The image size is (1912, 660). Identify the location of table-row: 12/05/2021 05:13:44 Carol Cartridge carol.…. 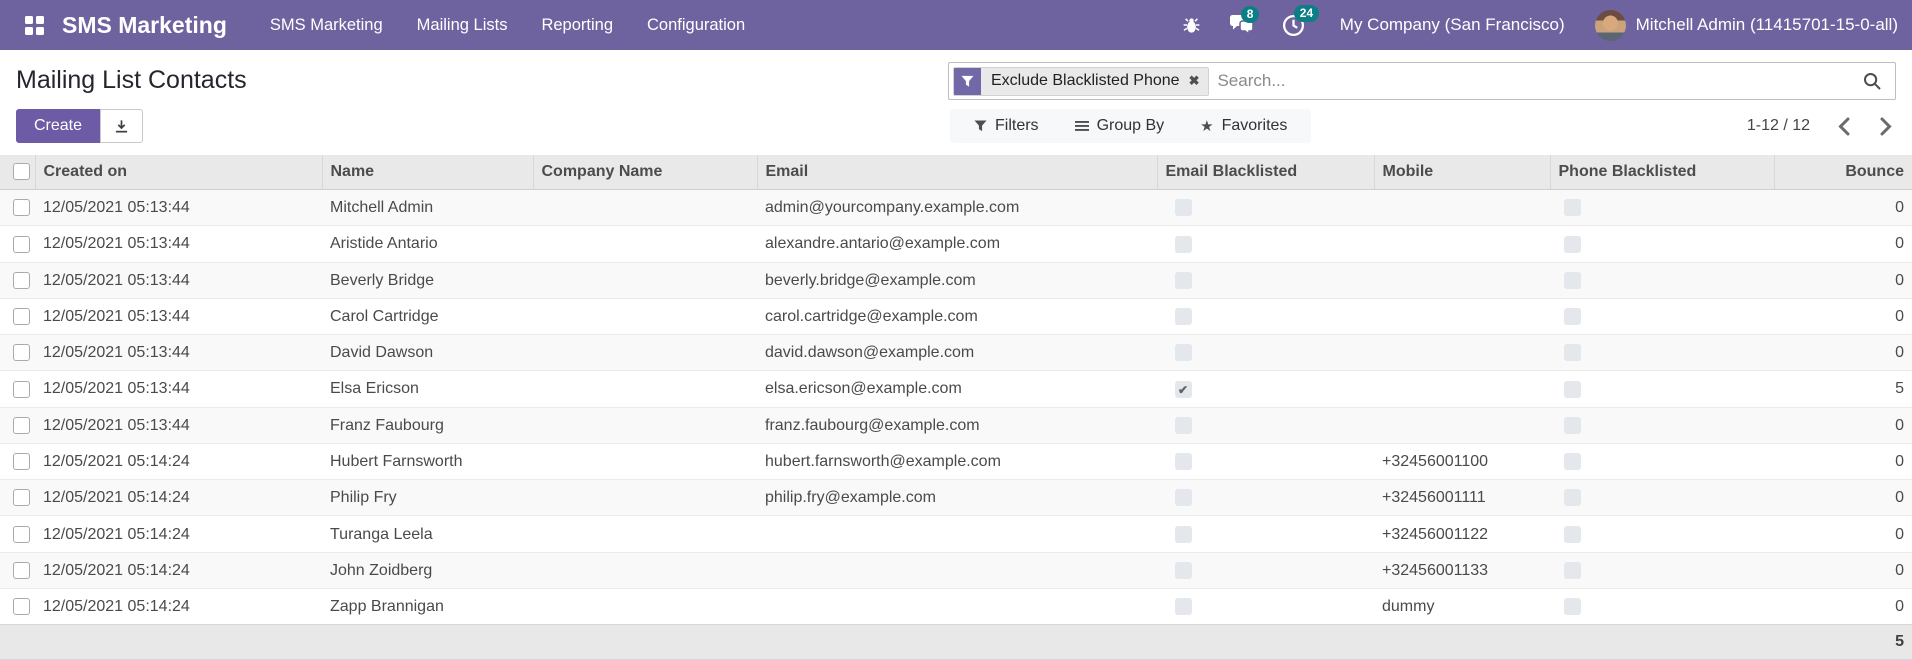
(956, 316).